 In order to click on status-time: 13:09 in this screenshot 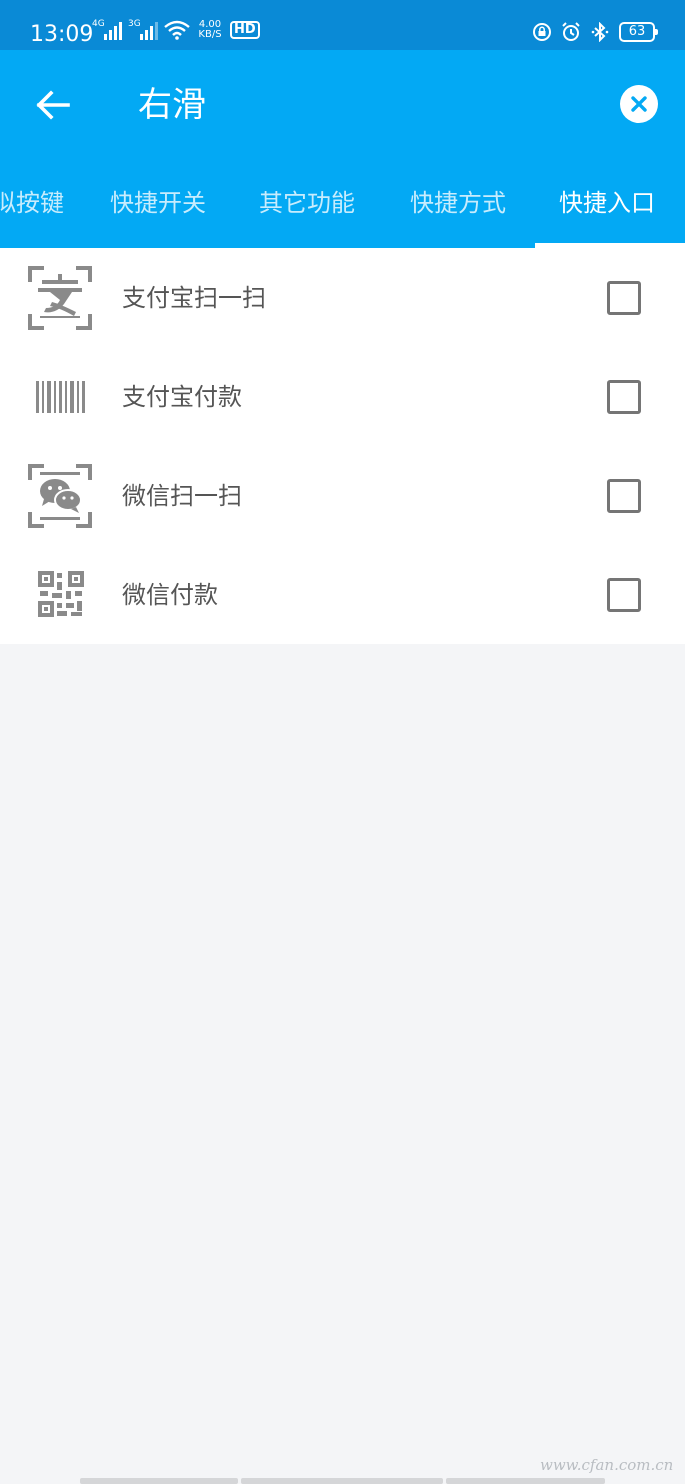, I will do `click(62, 34)`.